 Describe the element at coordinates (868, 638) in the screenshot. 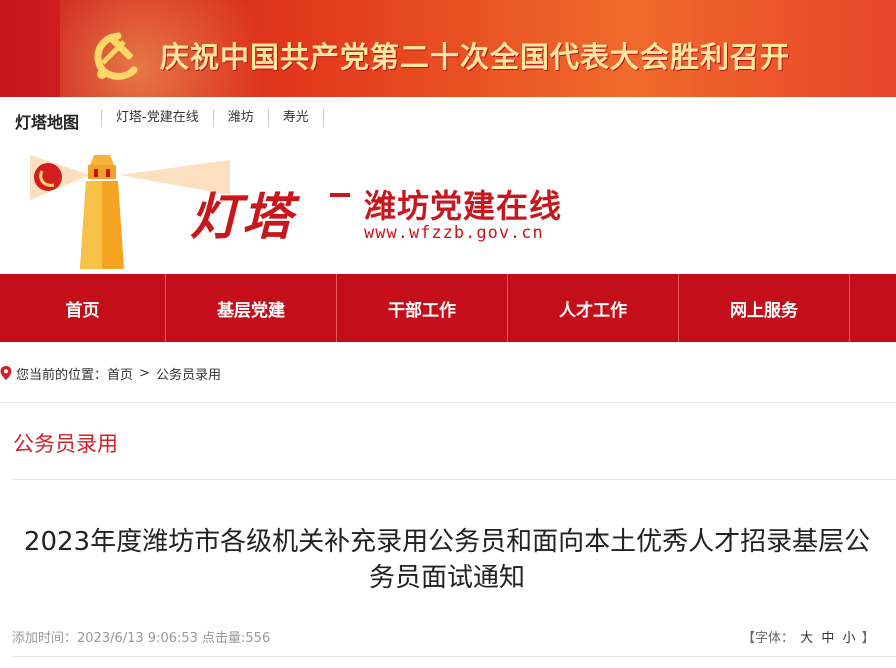

I see `font-size-close: 】` at that location.